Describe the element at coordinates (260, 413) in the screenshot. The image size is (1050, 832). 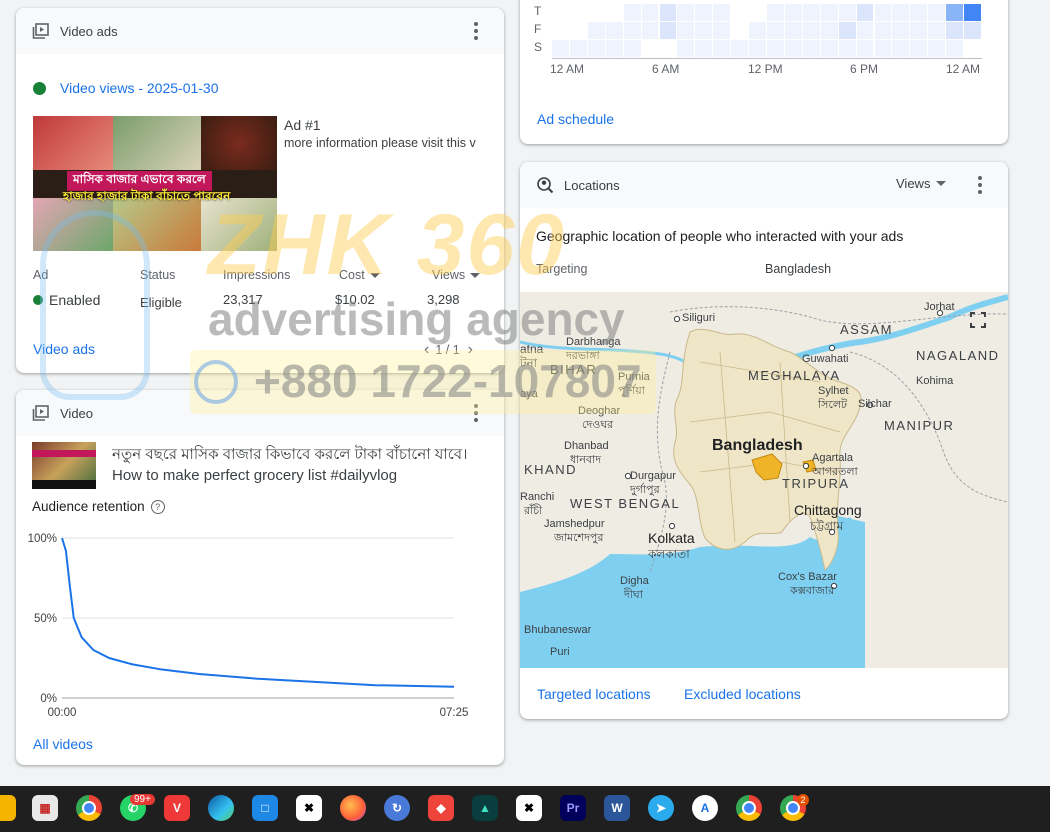
I see `video-card-header: Video` at that location.